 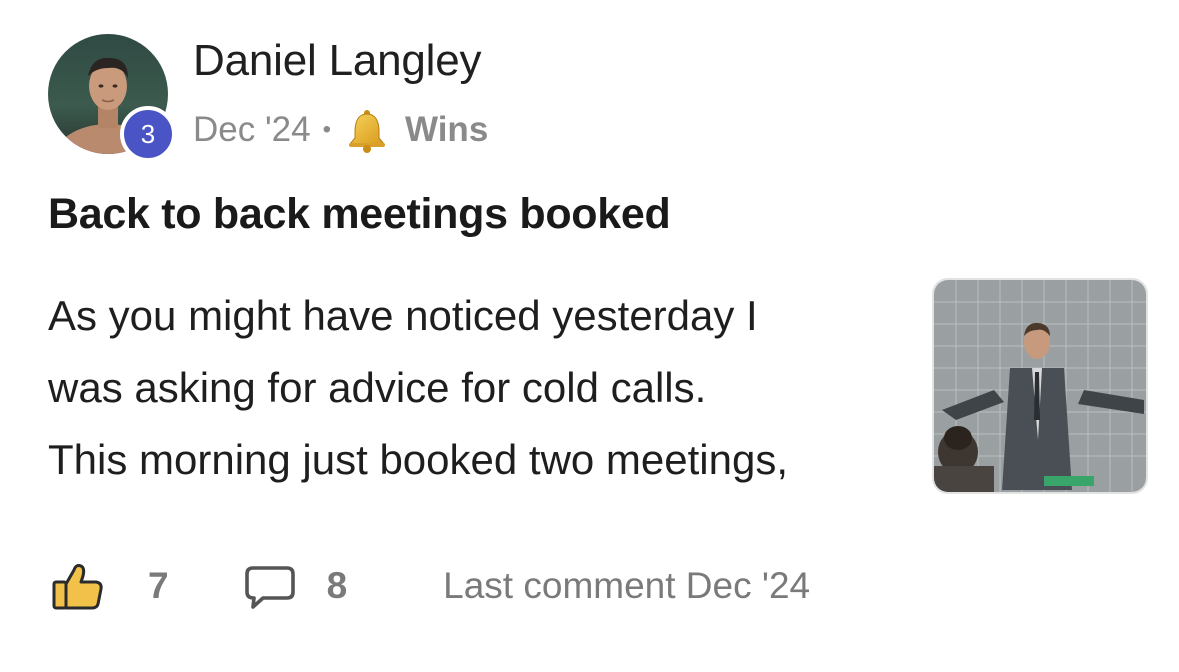 What do you see at coordinates (252, 129) in the screenshot?
I see `post-date: Dec '24` at bounding box center [252, 129].